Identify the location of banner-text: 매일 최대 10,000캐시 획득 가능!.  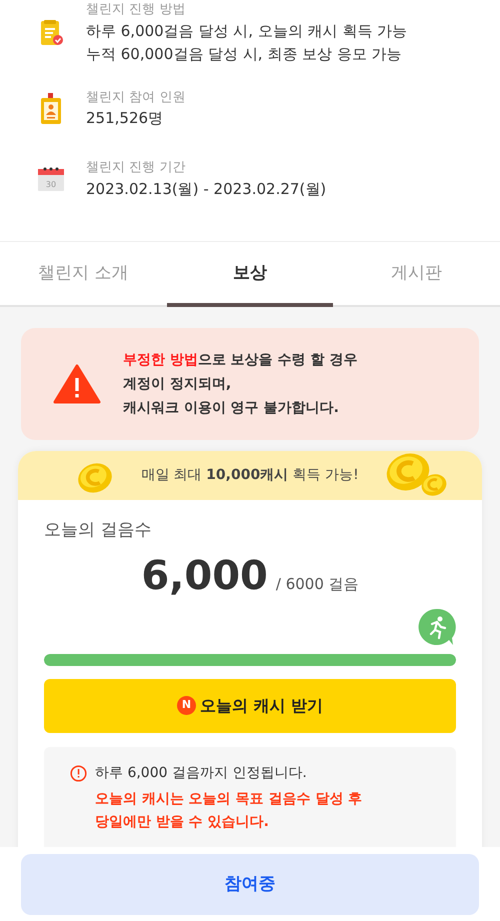
(250, 475).